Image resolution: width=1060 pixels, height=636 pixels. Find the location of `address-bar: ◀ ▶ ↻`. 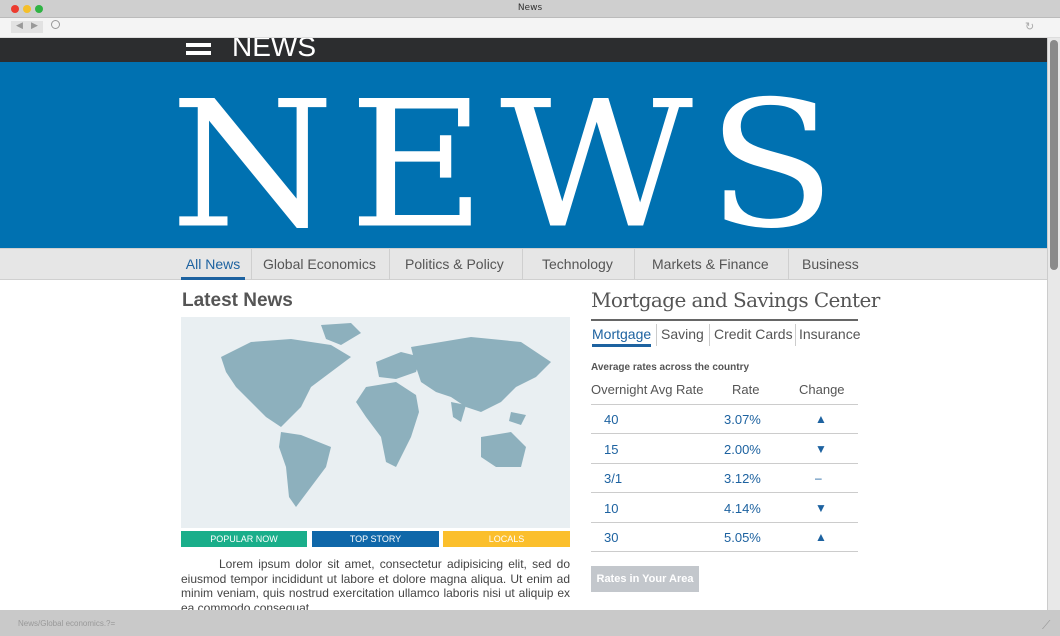

address-bar: ◀ ▶ ↻ is located at coordinates (530, 28).